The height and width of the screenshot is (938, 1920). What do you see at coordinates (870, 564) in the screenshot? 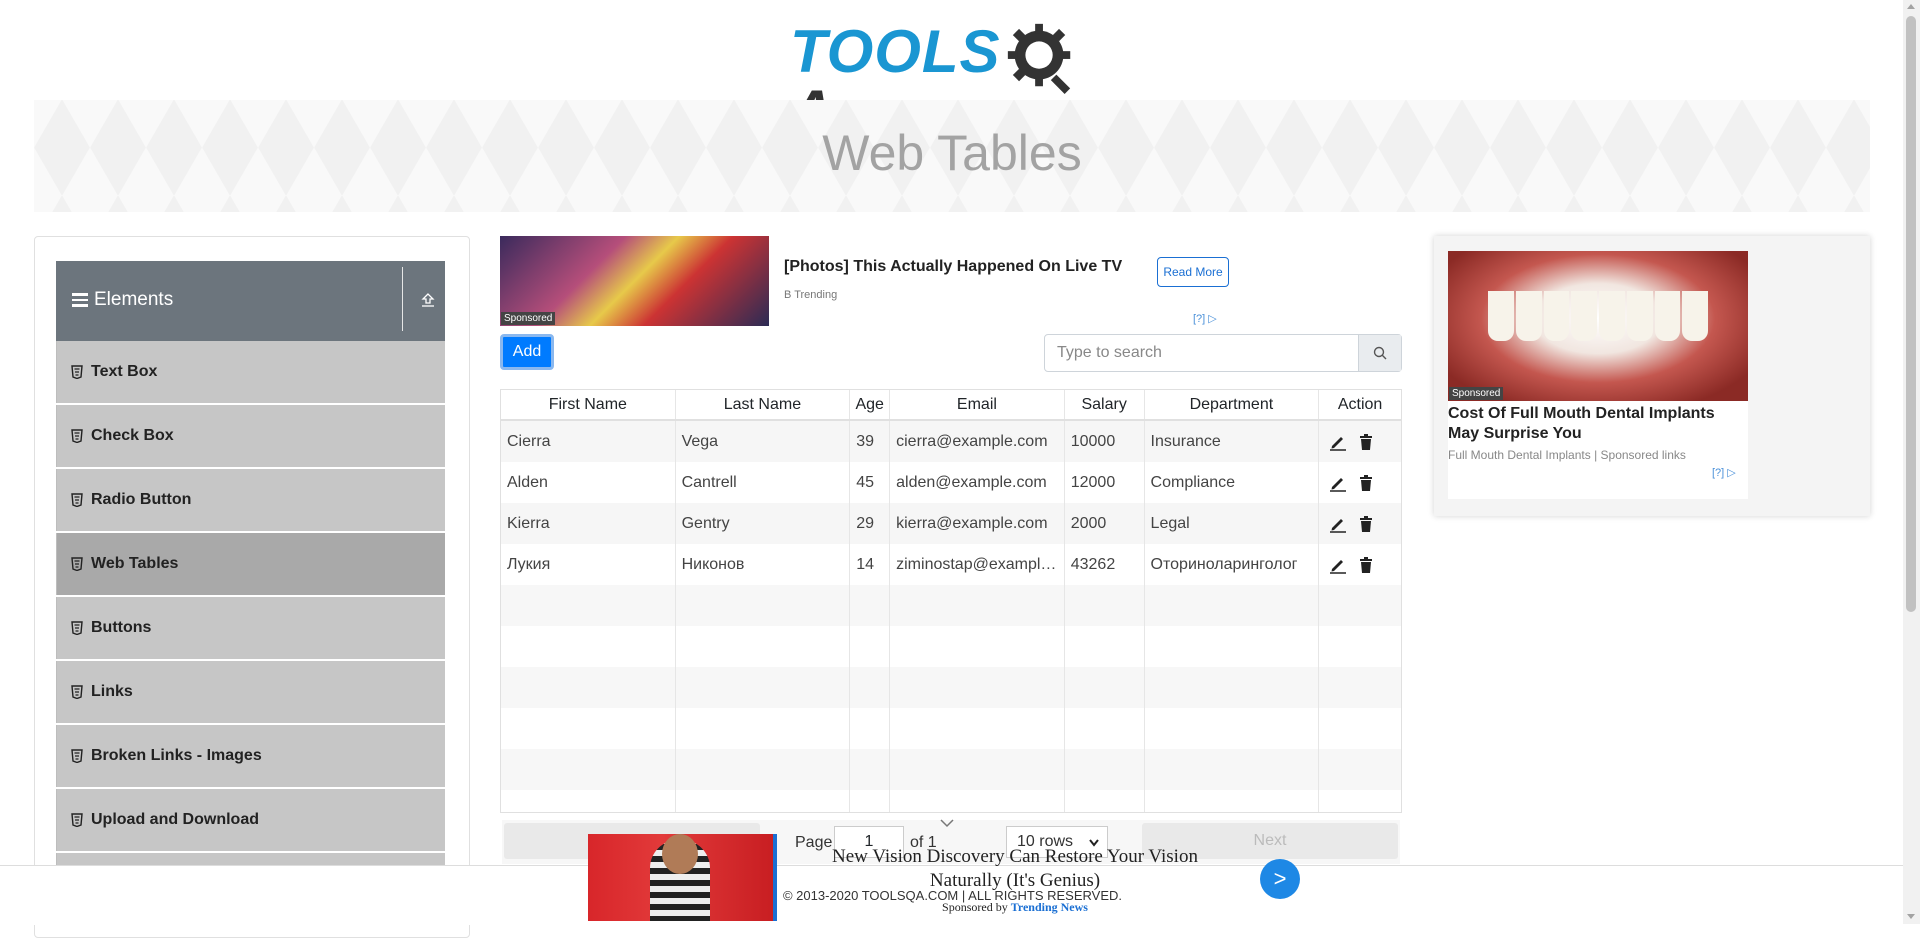
I see `cell-age: 14` at bounding box center [870, 564].